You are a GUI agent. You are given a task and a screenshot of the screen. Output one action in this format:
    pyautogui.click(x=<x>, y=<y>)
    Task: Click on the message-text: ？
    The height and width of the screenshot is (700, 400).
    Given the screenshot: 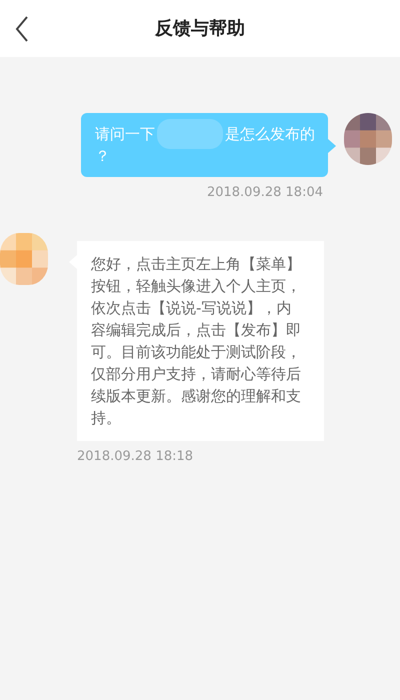 What is the action you would take?
    pyautogui.click(x=102, y=156)
    